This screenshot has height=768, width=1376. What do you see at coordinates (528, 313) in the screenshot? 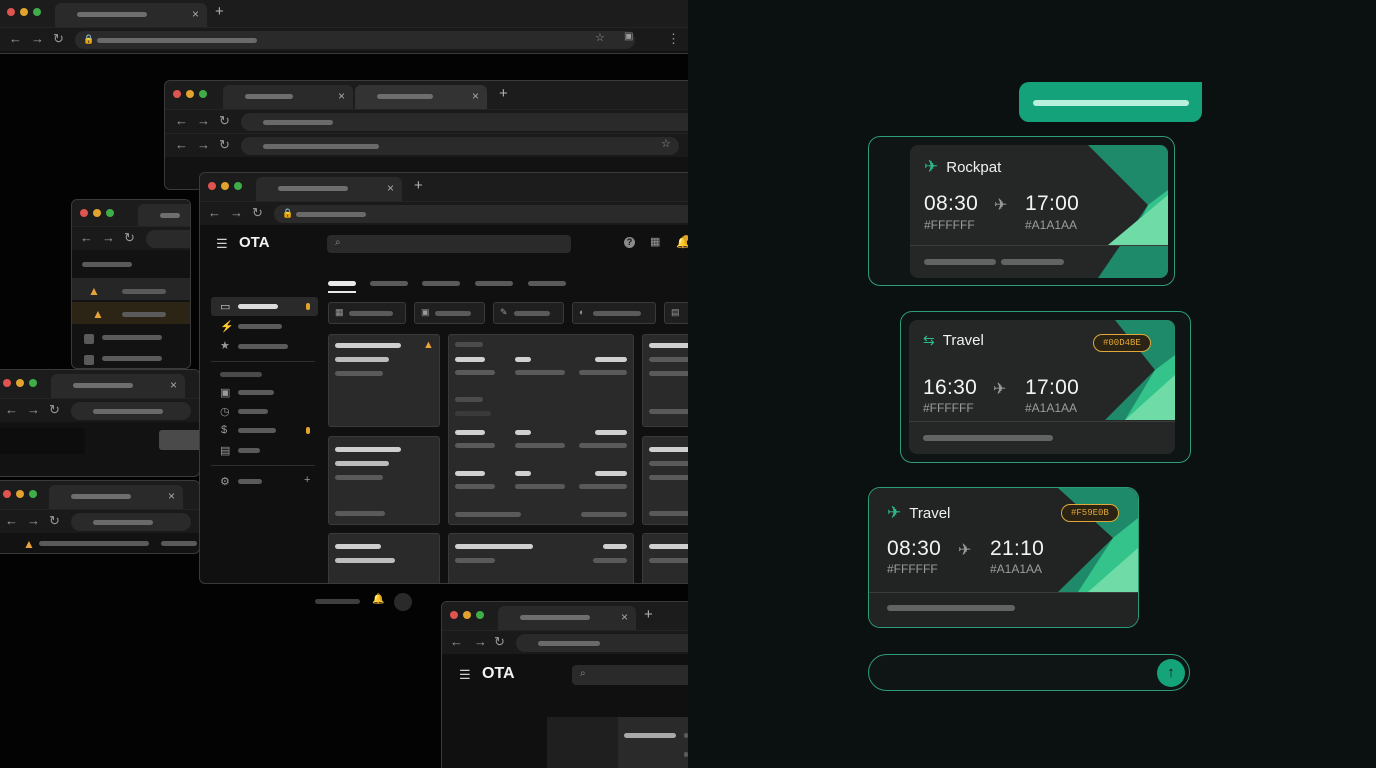
I see `filter-chip: ✎` at bounding box center [528, 313].